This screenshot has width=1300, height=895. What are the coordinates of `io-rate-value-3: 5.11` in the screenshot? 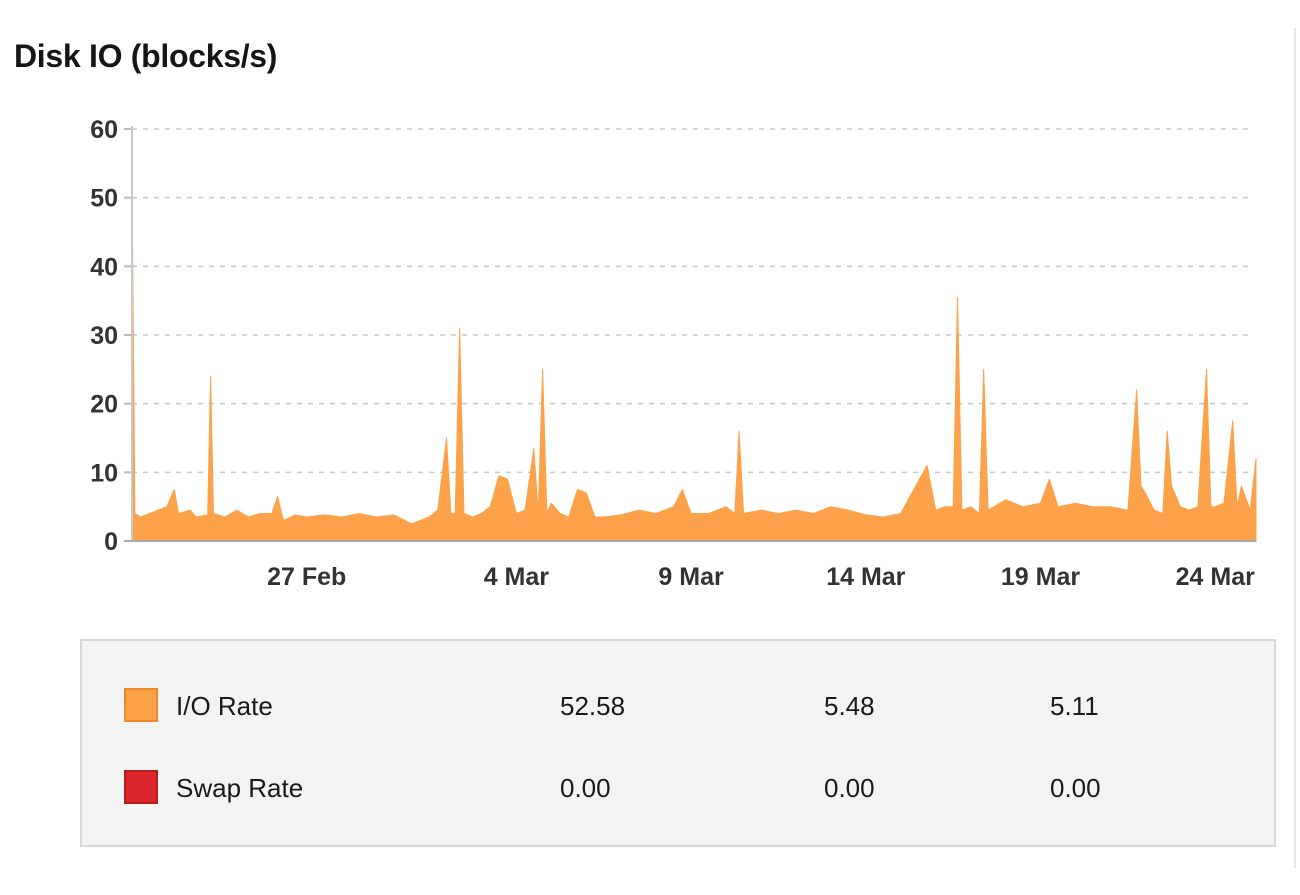 It's located at (1074, 706).